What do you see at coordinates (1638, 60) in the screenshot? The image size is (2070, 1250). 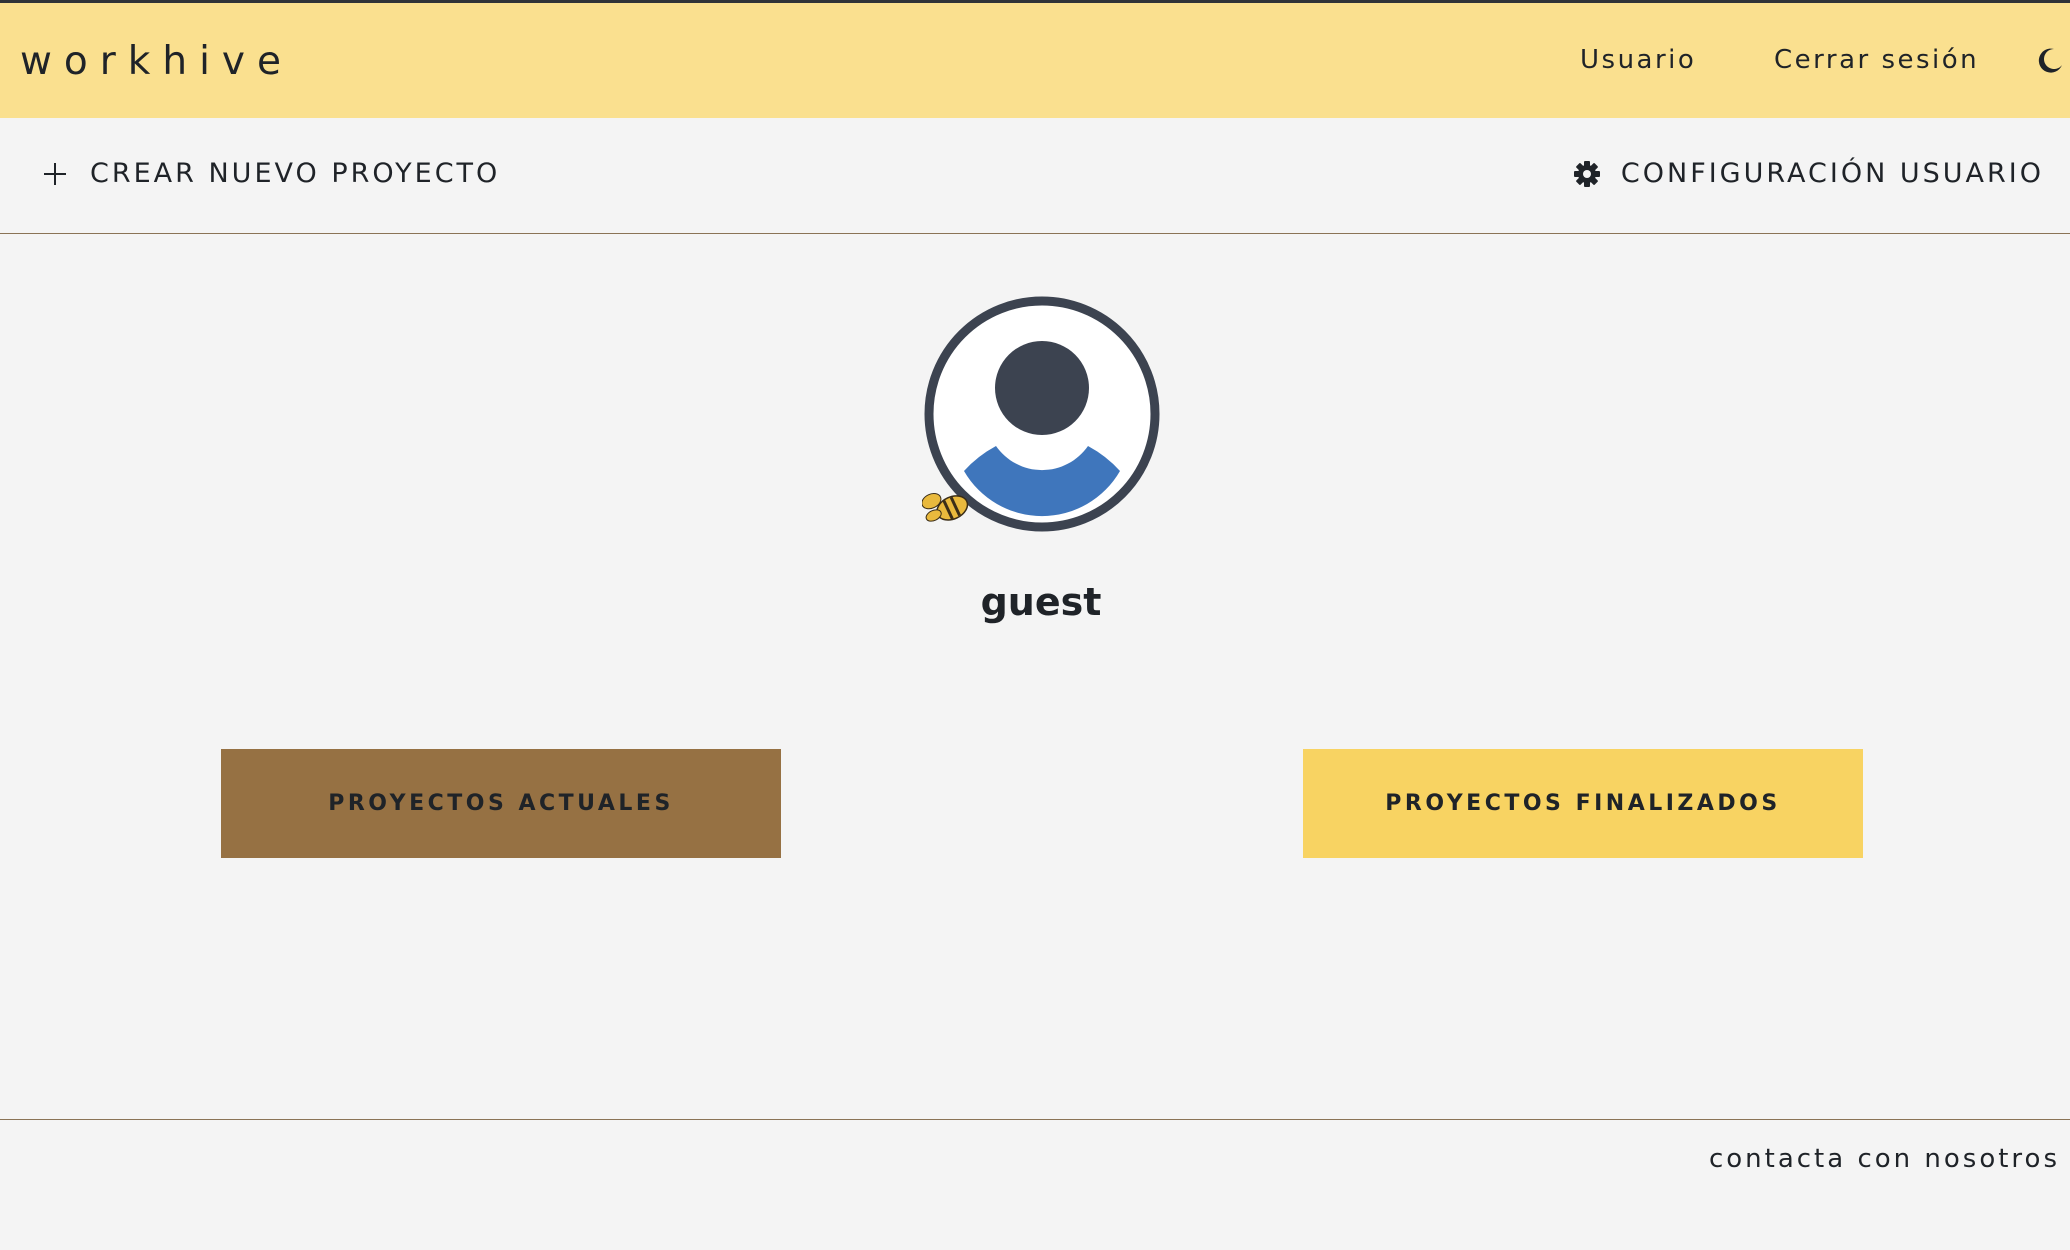 I see `nav-user-link: Usuario` at bounding box center [1638, 60].